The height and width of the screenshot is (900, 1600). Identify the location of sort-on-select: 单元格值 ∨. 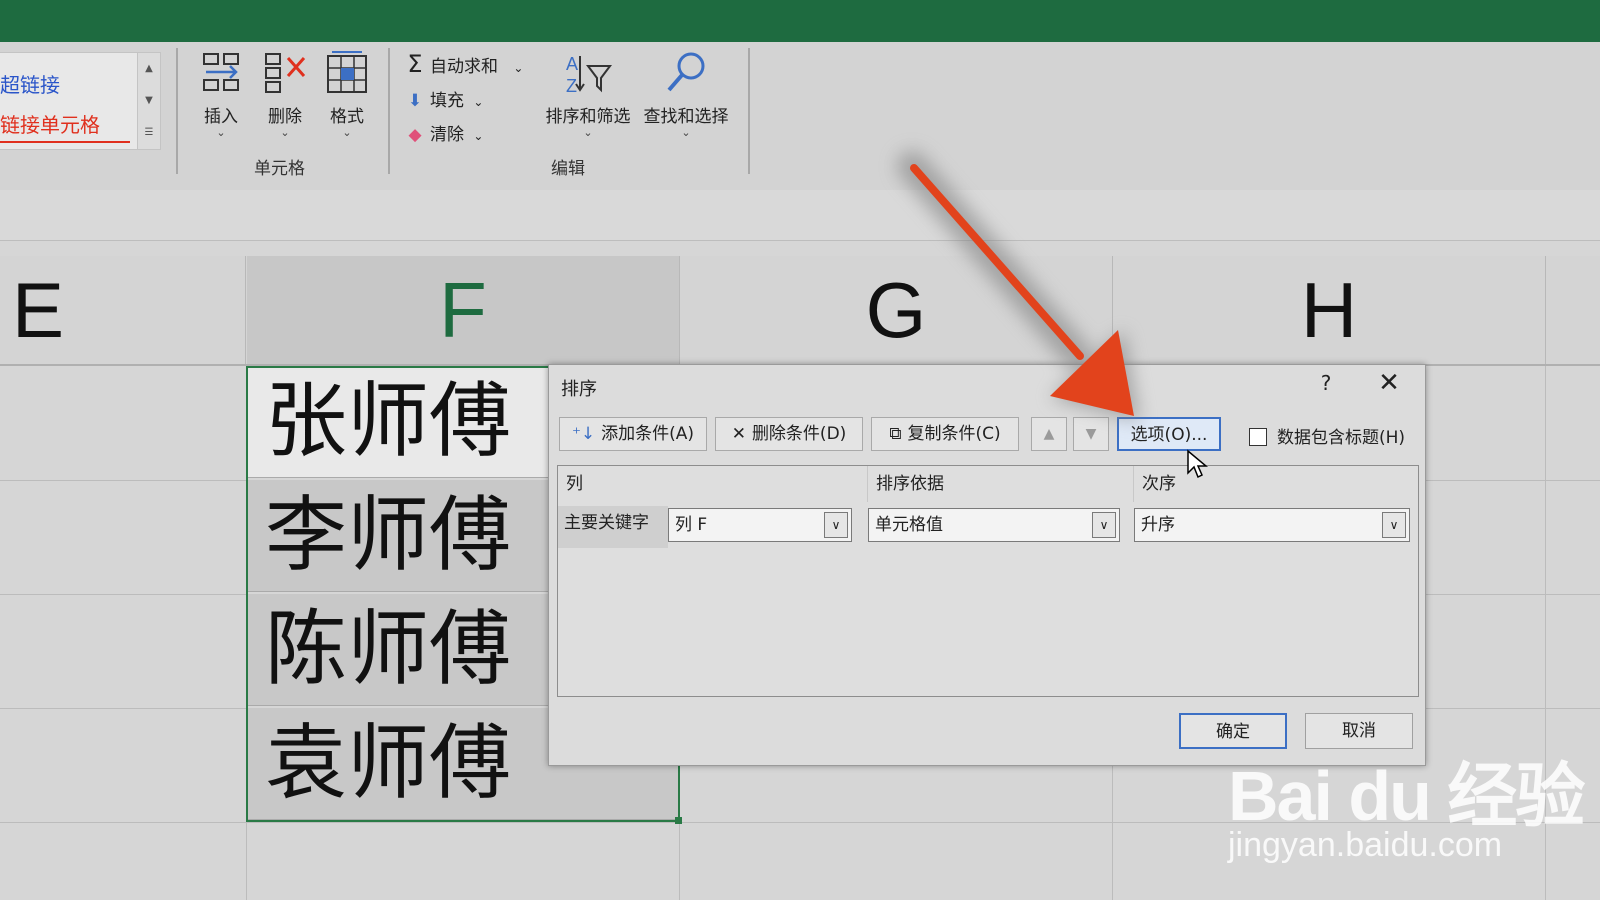
(994, 525).